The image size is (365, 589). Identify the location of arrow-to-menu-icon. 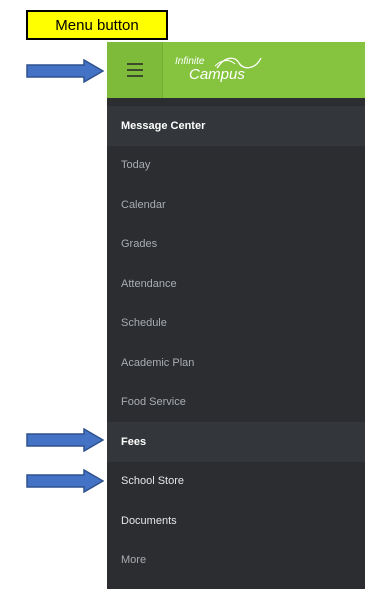
(65, 71).